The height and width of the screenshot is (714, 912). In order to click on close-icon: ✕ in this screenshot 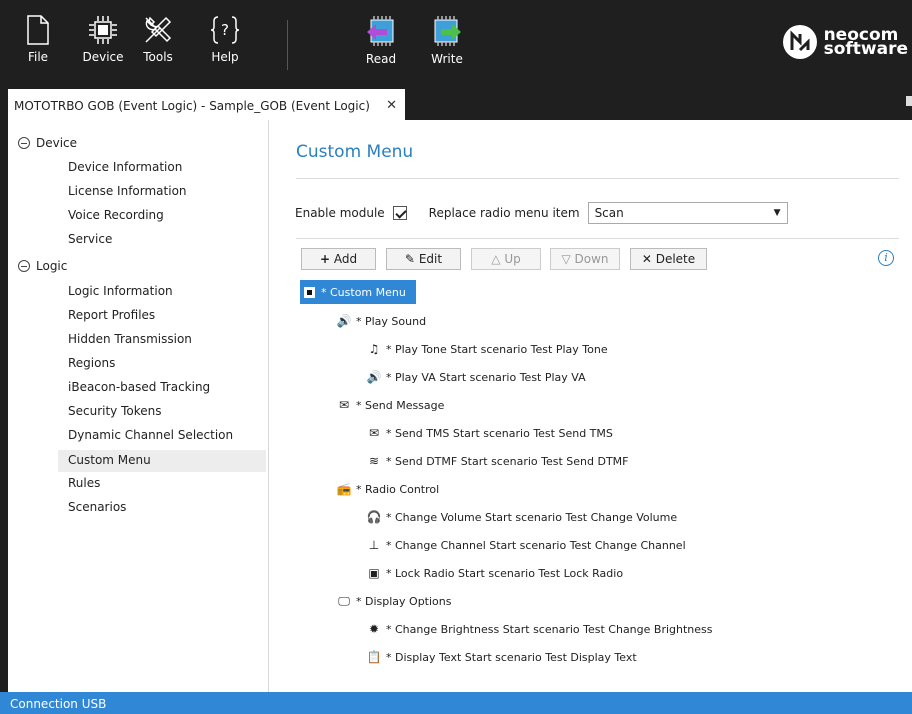, I will do `click(391, 105)`.